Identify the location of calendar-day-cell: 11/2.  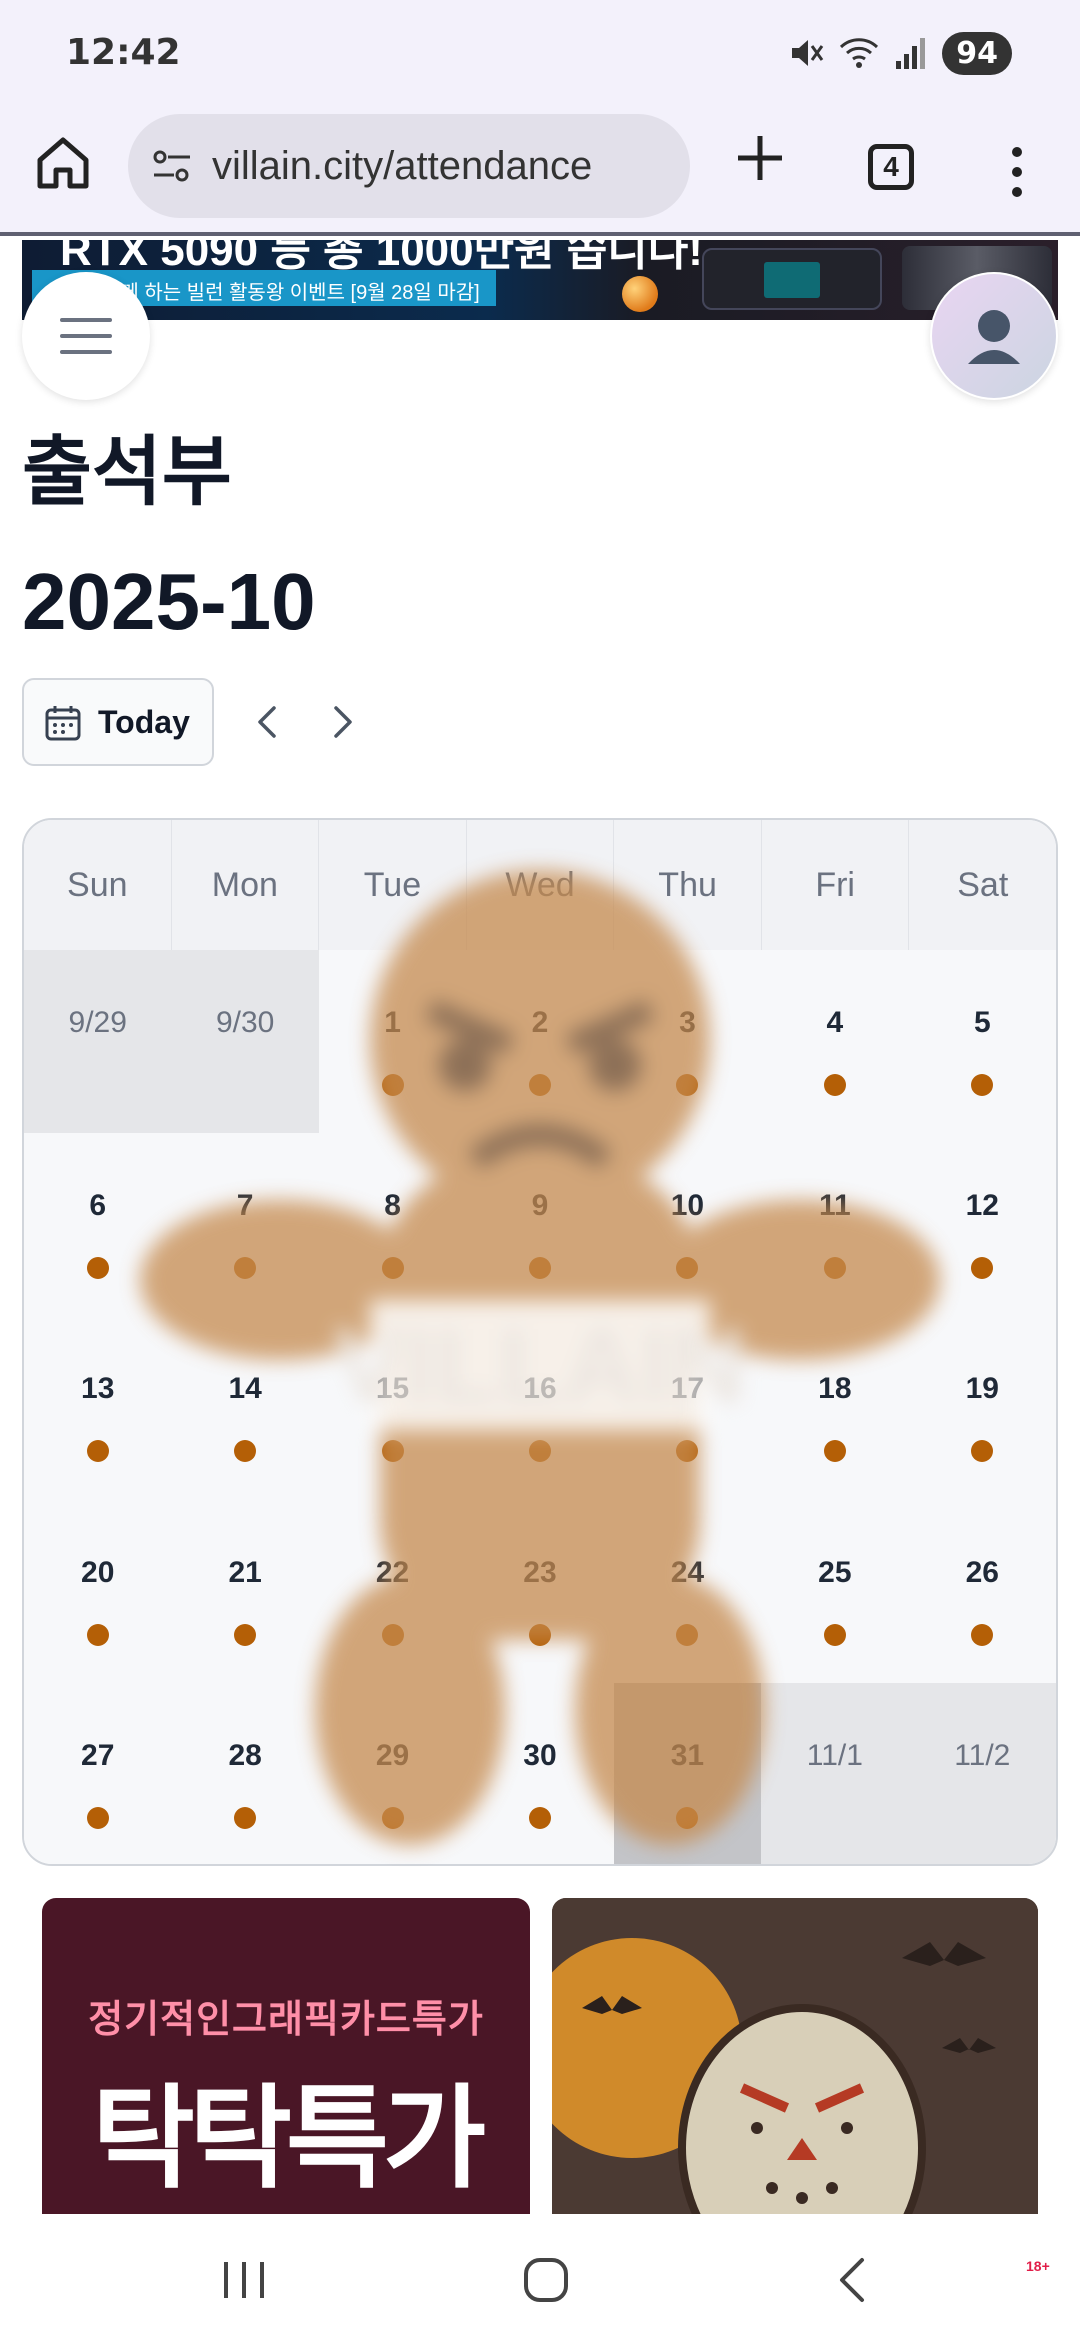
(982, 1773).